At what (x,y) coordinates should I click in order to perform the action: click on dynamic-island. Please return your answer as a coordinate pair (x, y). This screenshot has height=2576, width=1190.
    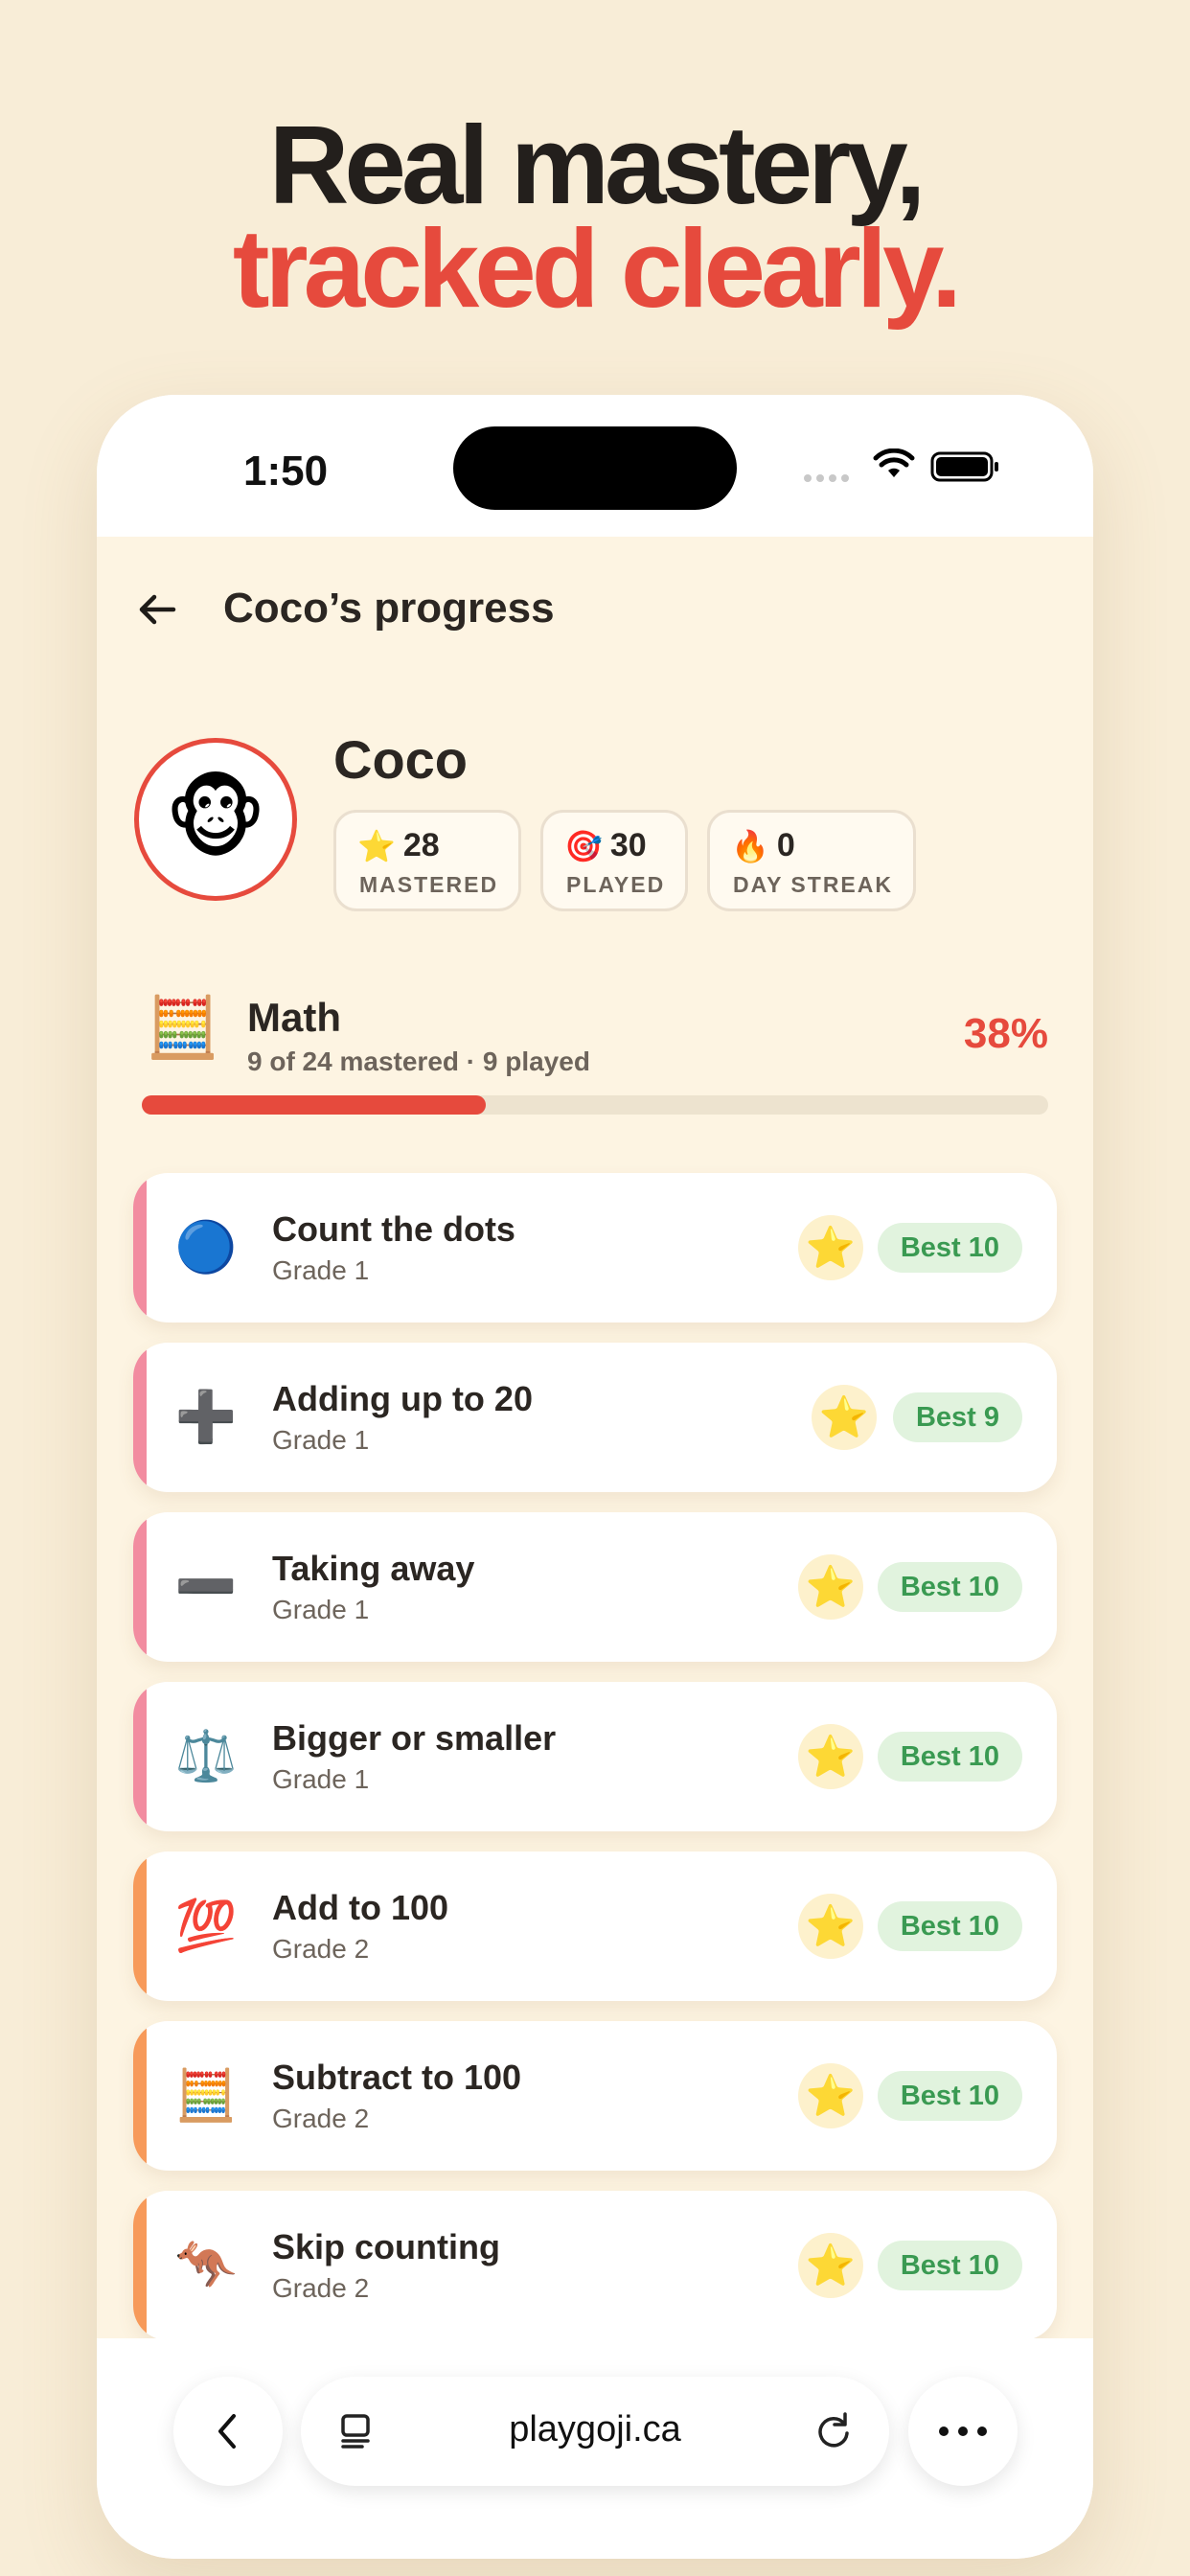
    Looking at the image, I should click on (595, 468).